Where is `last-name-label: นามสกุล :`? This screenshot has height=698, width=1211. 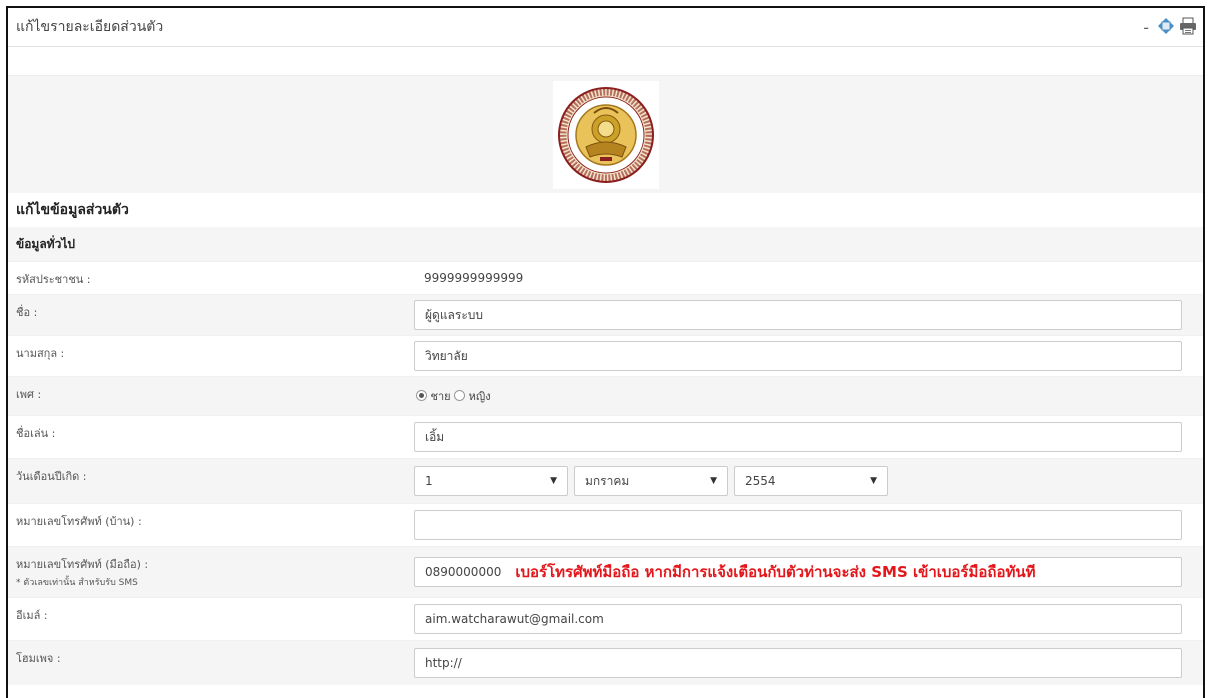 last-name-label: นามสกุล : is located at coordinates (40, 353).